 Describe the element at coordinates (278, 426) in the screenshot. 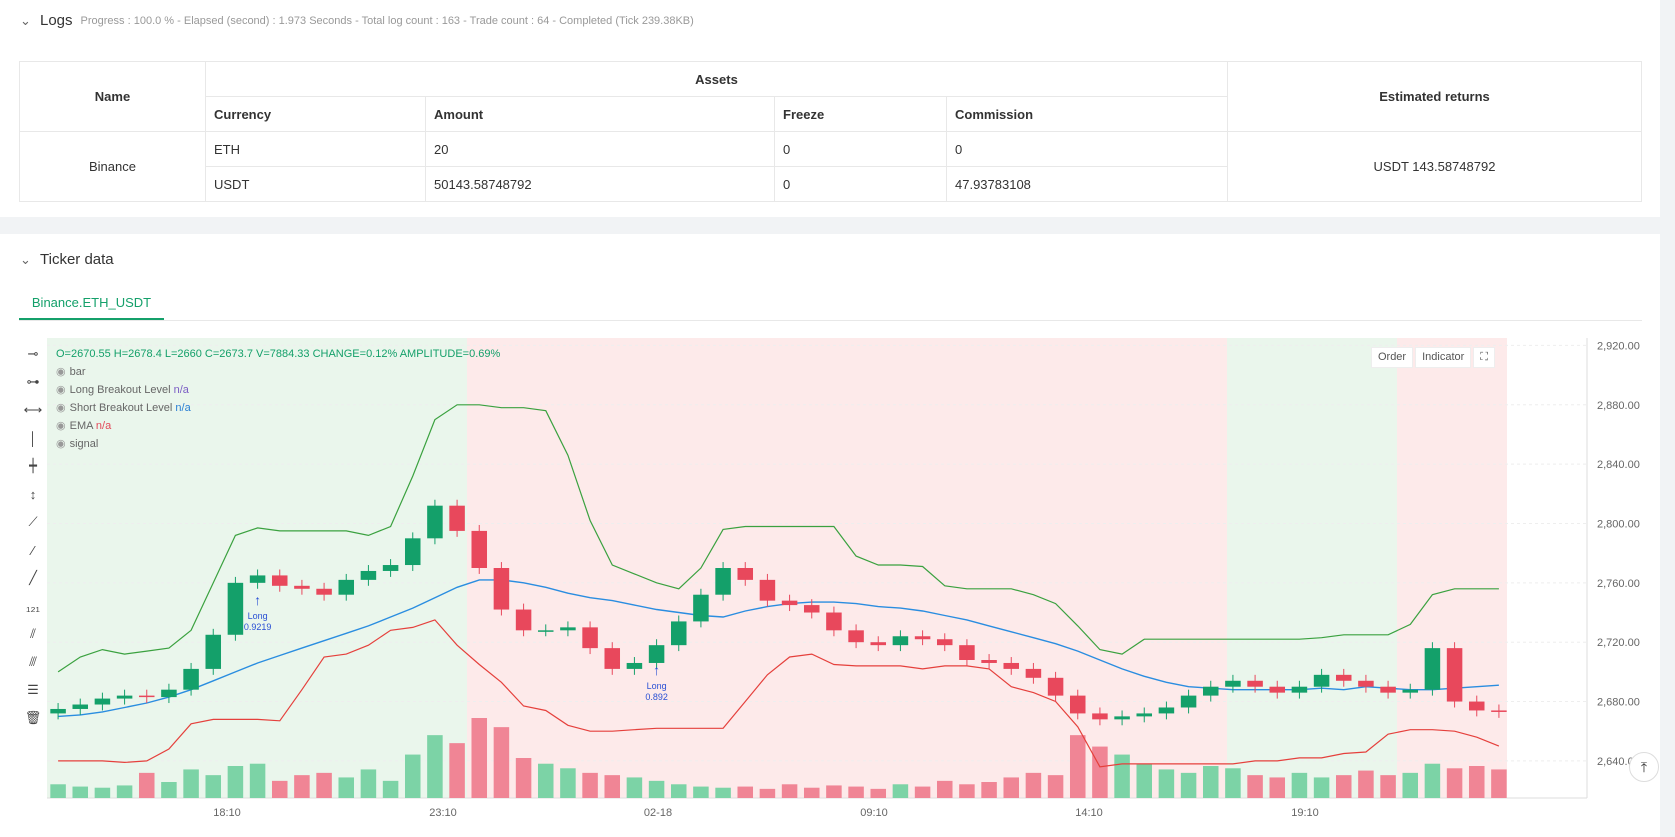

I see `legend-item: ◉ EMA n/a` at that location.